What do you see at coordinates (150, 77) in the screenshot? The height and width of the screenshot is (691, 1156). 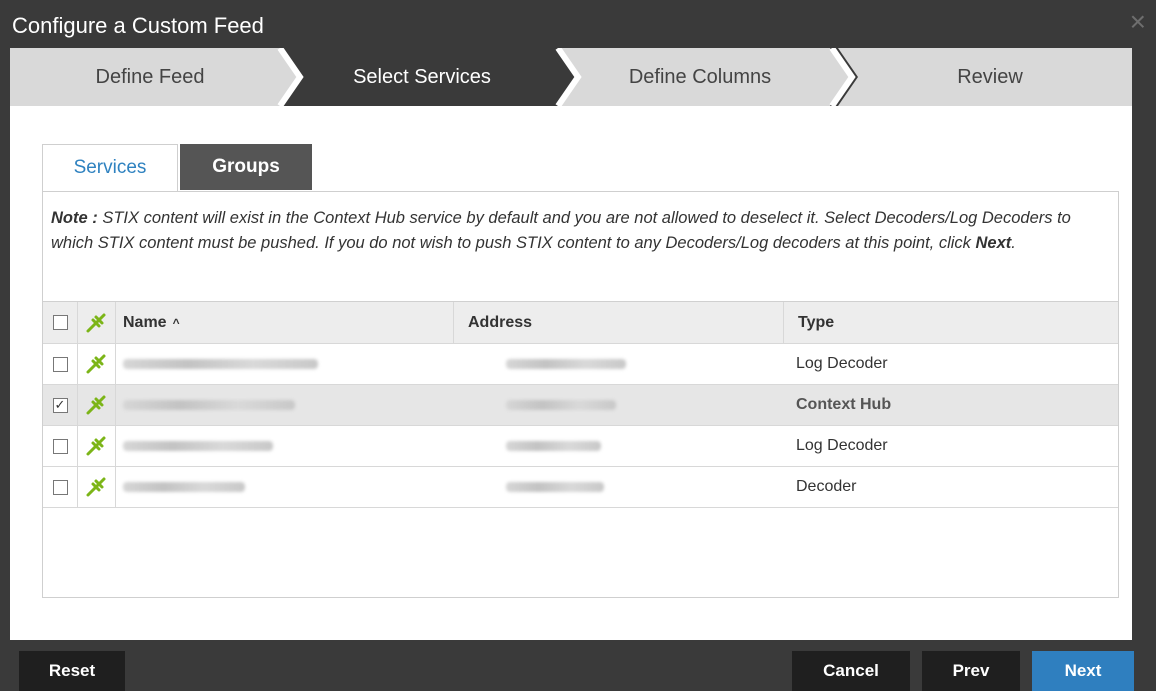 I see `wizard-step-define-feed: Define Feed` at bounding box center [150, 77].